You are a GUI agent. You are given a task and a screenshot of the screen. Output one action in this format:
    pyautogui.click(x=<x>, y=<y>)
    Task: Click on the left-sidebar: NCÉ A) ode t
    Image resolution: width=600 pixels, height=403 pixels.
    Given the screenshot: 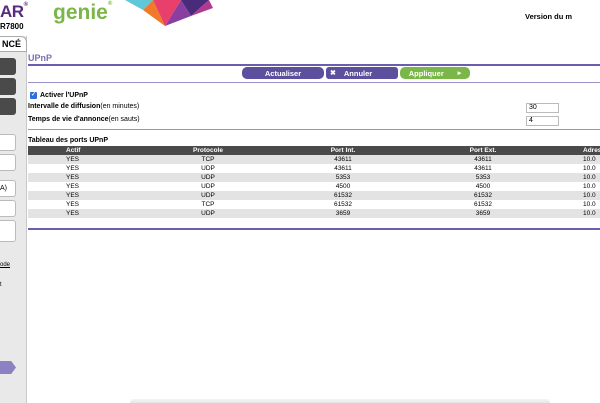 What is the action you would take?
    pyautogui.click(x=13, y=219)
    